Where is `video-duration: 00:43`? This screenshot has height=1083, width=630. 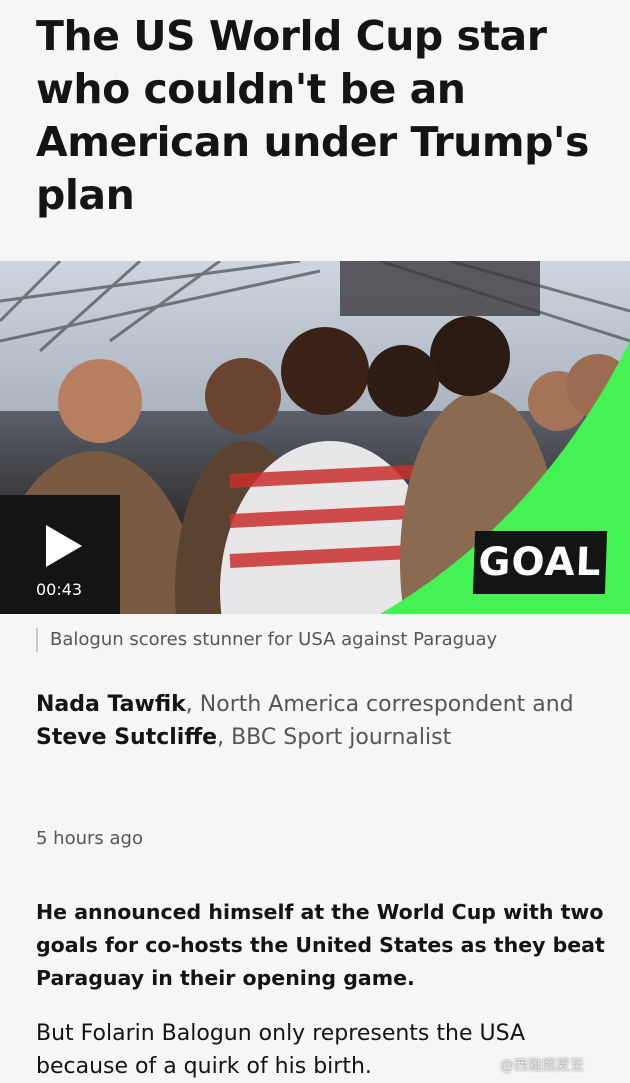 video-duration: 00:43 is located at coordinates (59, 589).